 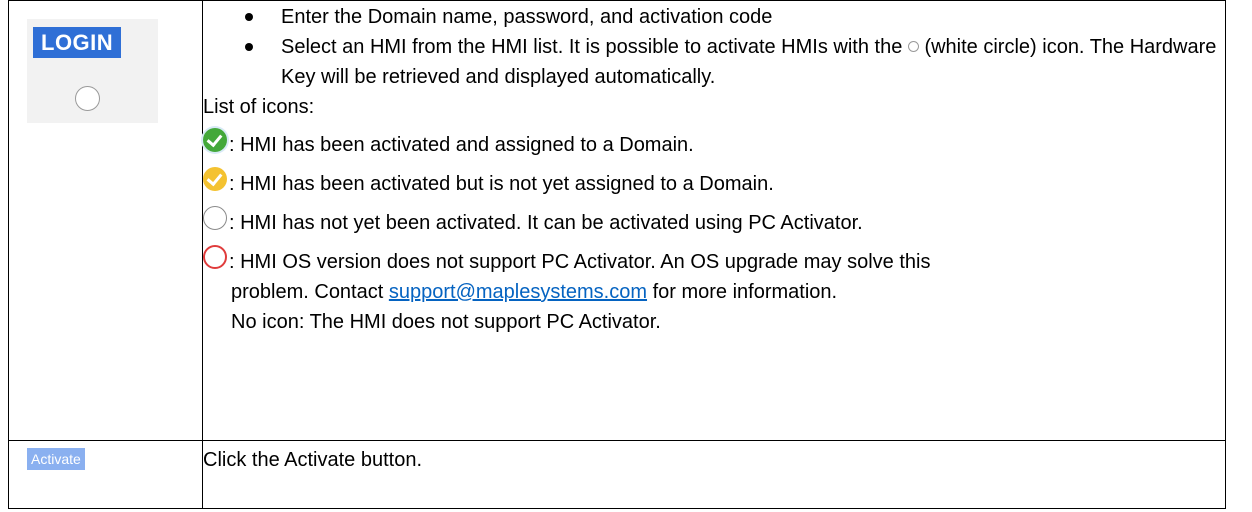 I want to click on table-row: Activate Click the Activate button., so click(x=617, y=474).